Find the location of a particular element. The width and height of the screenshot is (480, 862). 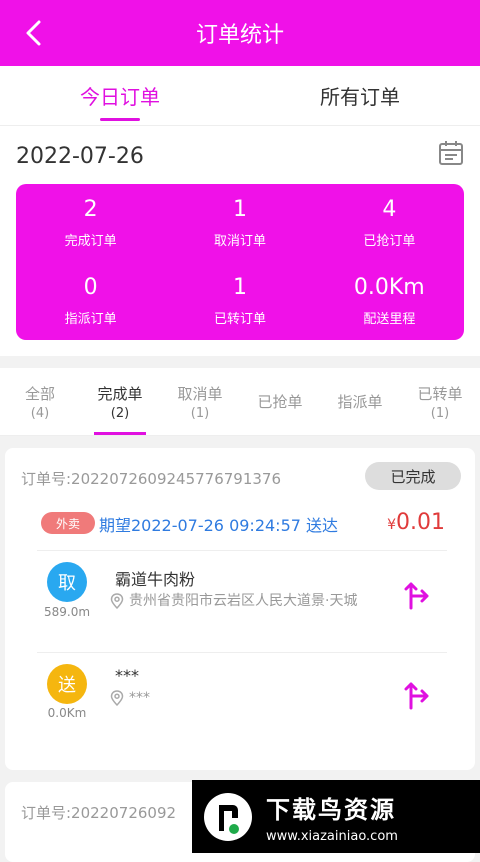

stat-value: 0 is located at coordinates (90, 287).